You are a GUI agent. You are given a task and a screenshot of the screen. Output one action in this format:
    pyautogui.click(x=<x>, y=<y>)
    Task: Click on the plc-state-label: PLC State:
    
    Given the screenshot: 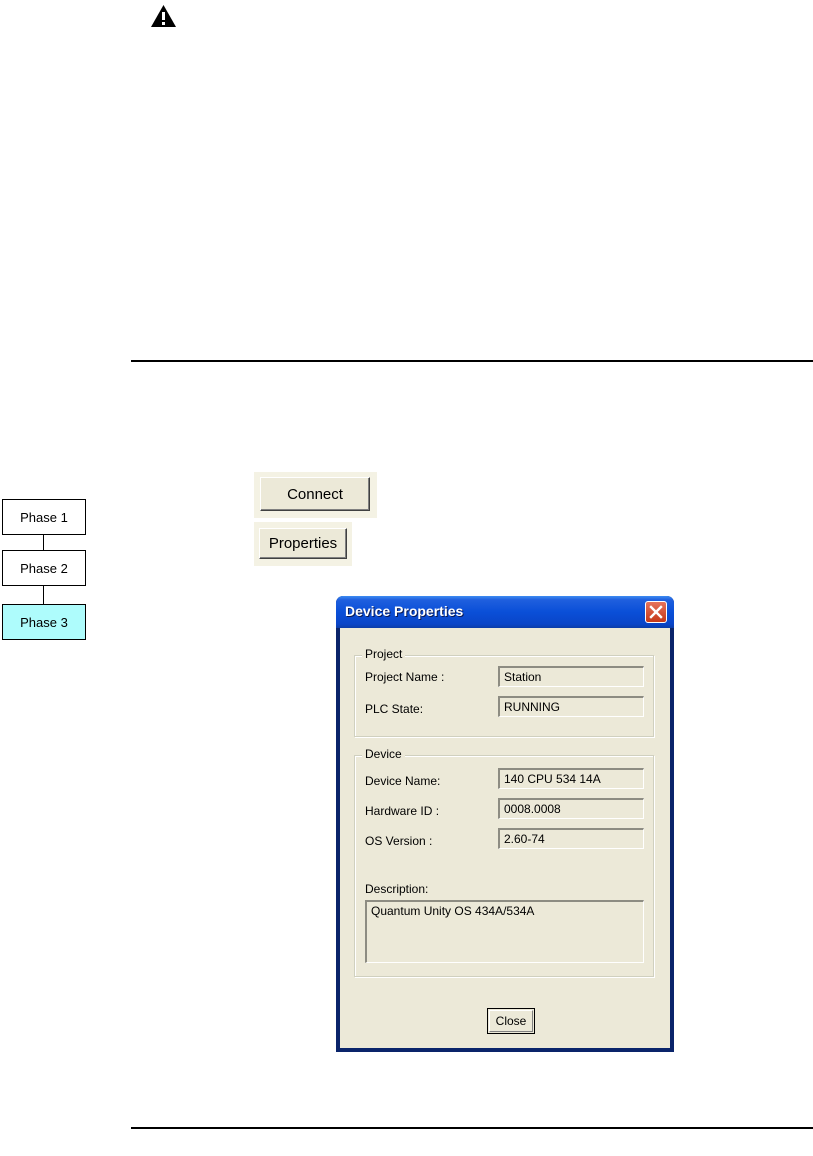 What is the action you would take?
    pyautogui.click(x=394, y=709)
    